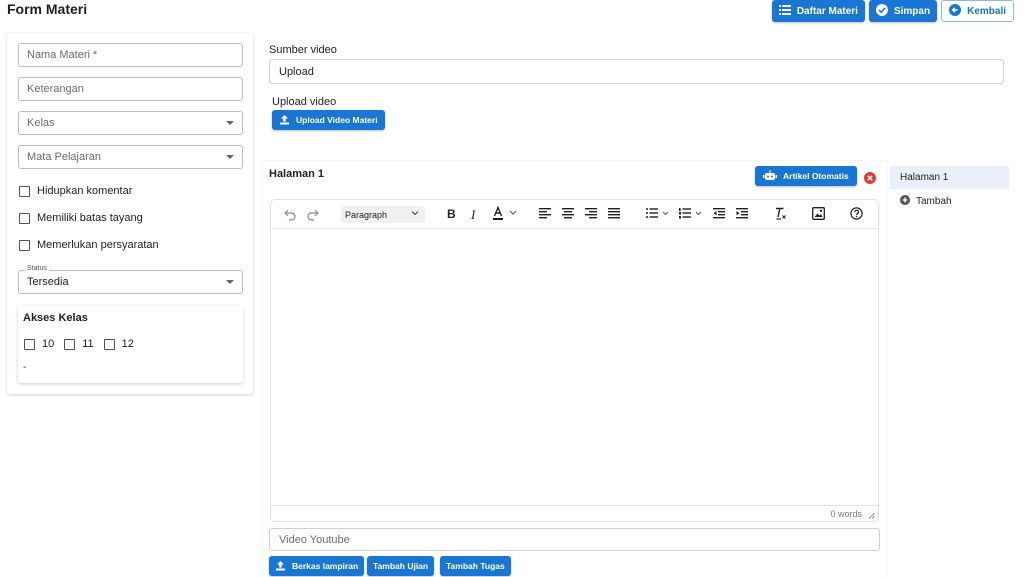  I want to click on video-youtube-placeholder: Video Youtube, so click(314, 539).